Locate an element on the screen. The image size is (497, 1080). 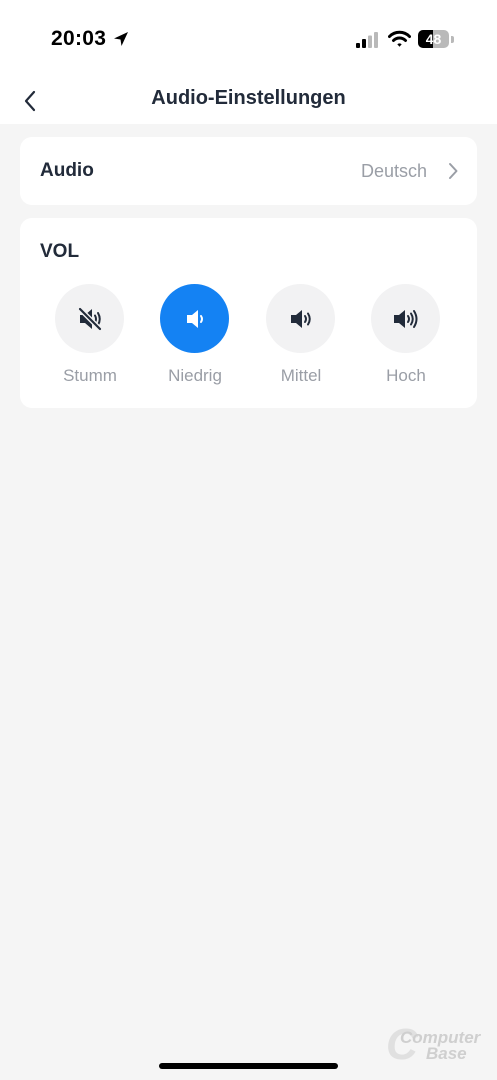
volume-button-medium is located at coordinates (300, 318).